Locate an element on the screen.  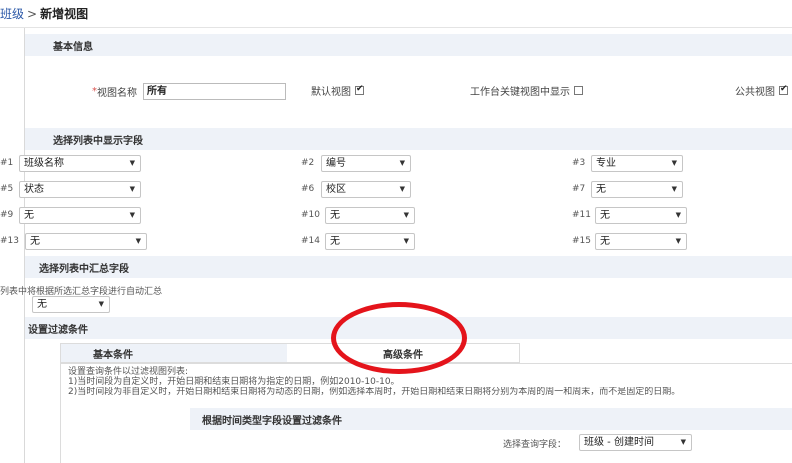
summary-select-value: 无 is located at coordinates (42, 304).